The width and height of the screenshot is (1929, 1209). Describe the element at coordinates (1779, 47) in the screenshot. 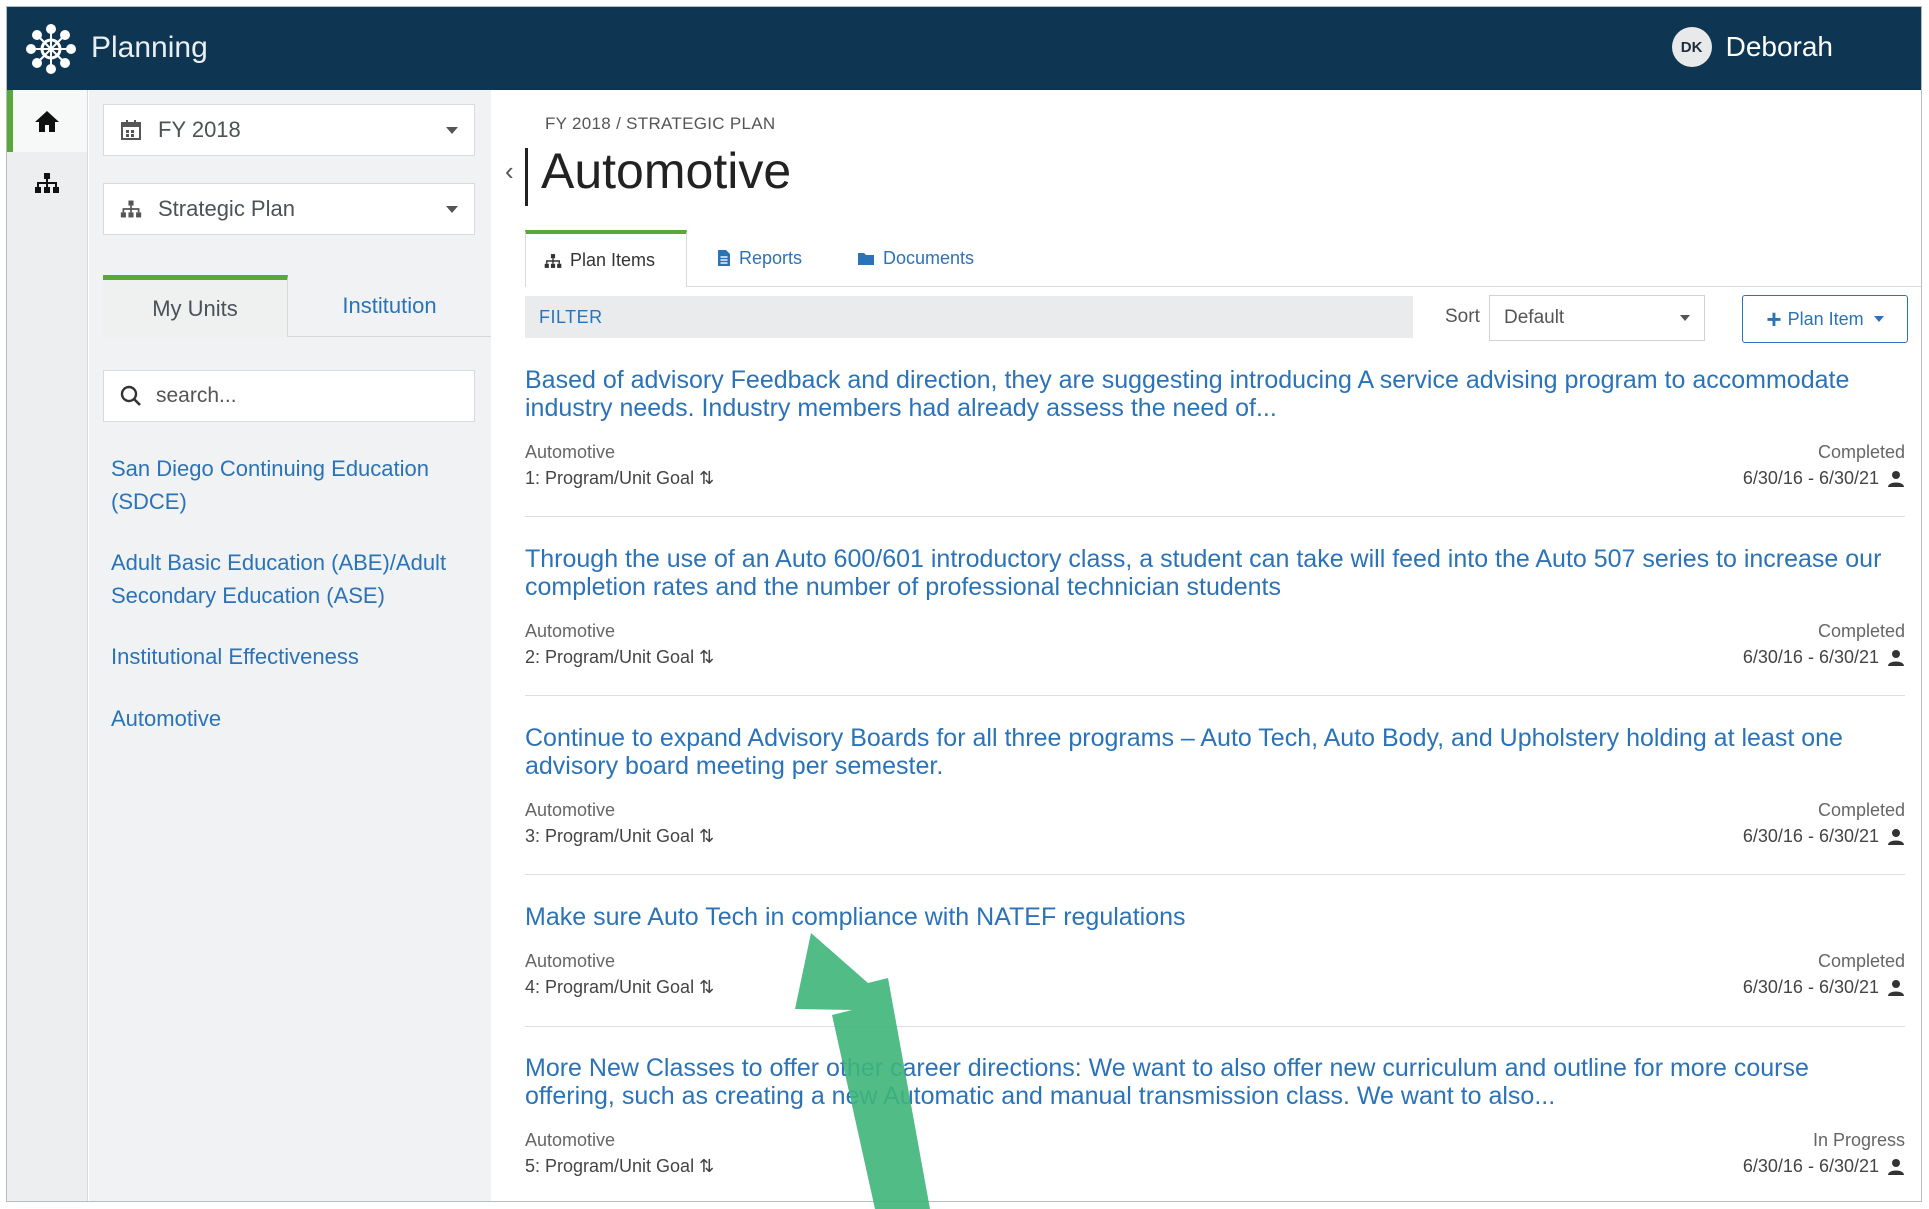

I see `user-name: Deborah` at that location.